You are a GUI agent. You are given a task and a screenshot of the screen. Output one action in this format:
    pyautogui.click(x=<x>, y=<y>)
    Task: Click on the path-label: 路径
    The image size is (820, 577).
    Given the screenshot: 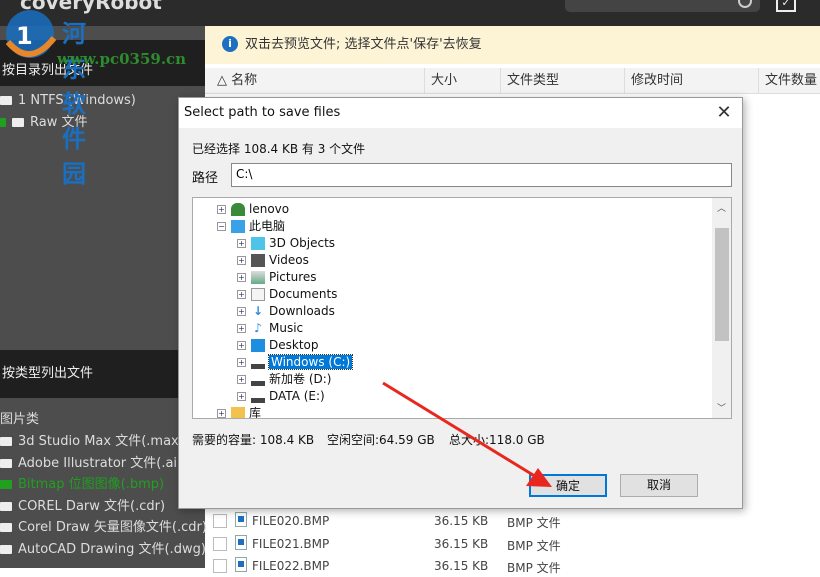 What is the action you would take?
    pyautogui.click(x=205, y=178)
    